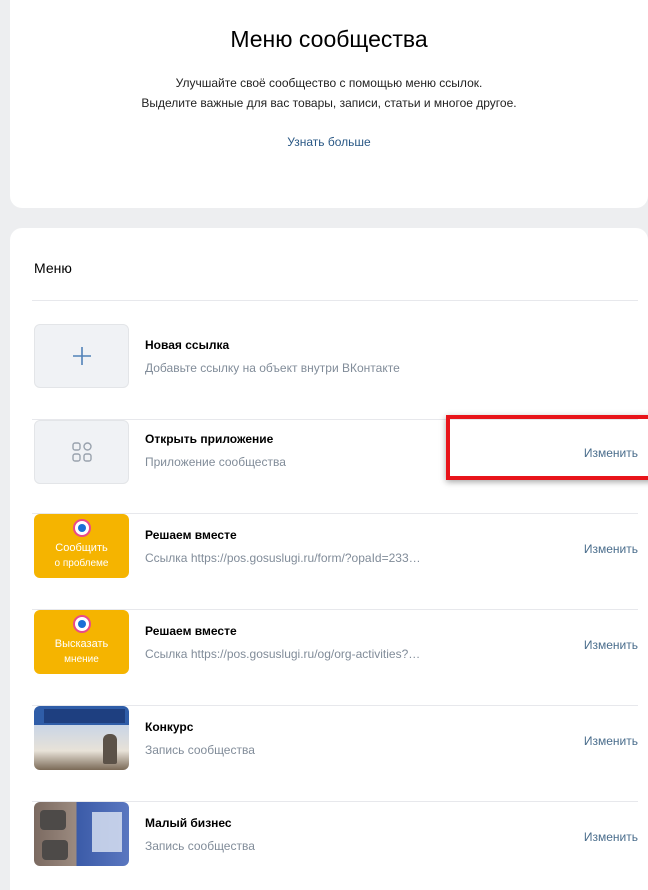 Image resolution: width=648 pixels, height=890 pixels. Describe the element at coordinates (81, 659) in the screenshot. I see `thumbnail-caption-line-2: мнение` at that location.